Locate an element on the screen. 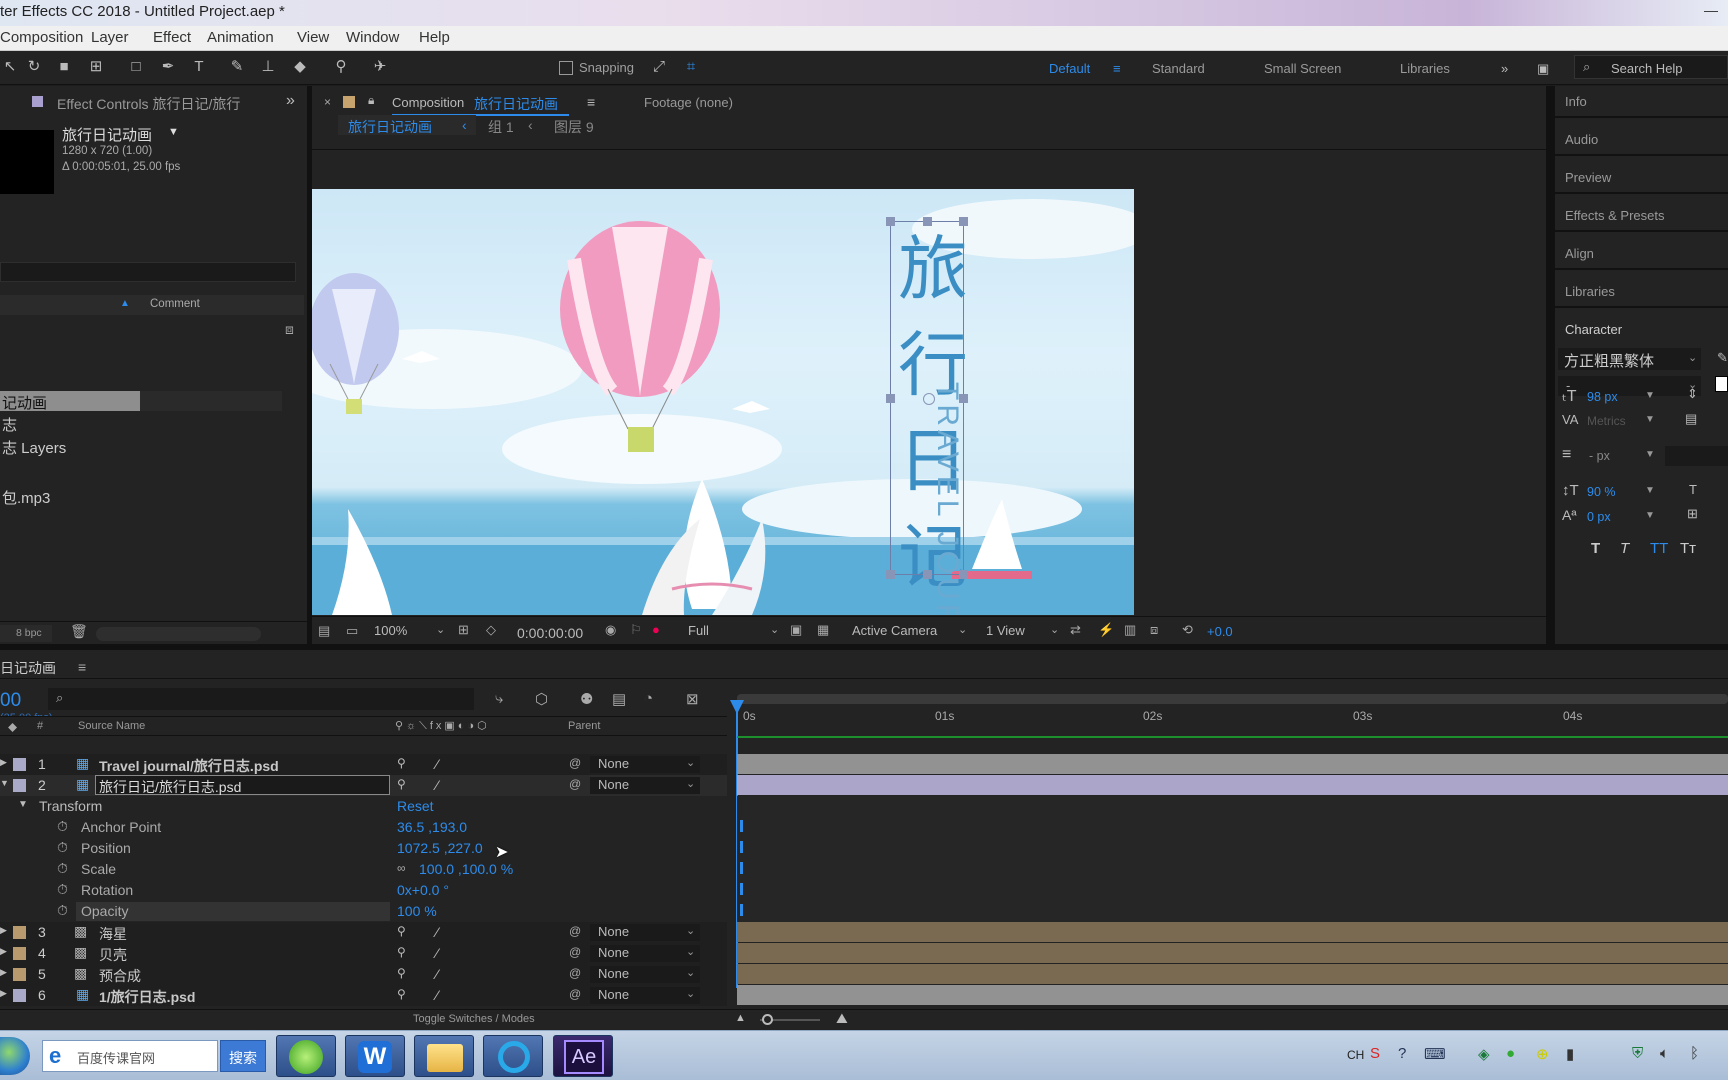 Image resolution: width=1728 pixels, height=1080 pixels. eyedropper-icon: ✎ is located at coordinates (1722, 358).